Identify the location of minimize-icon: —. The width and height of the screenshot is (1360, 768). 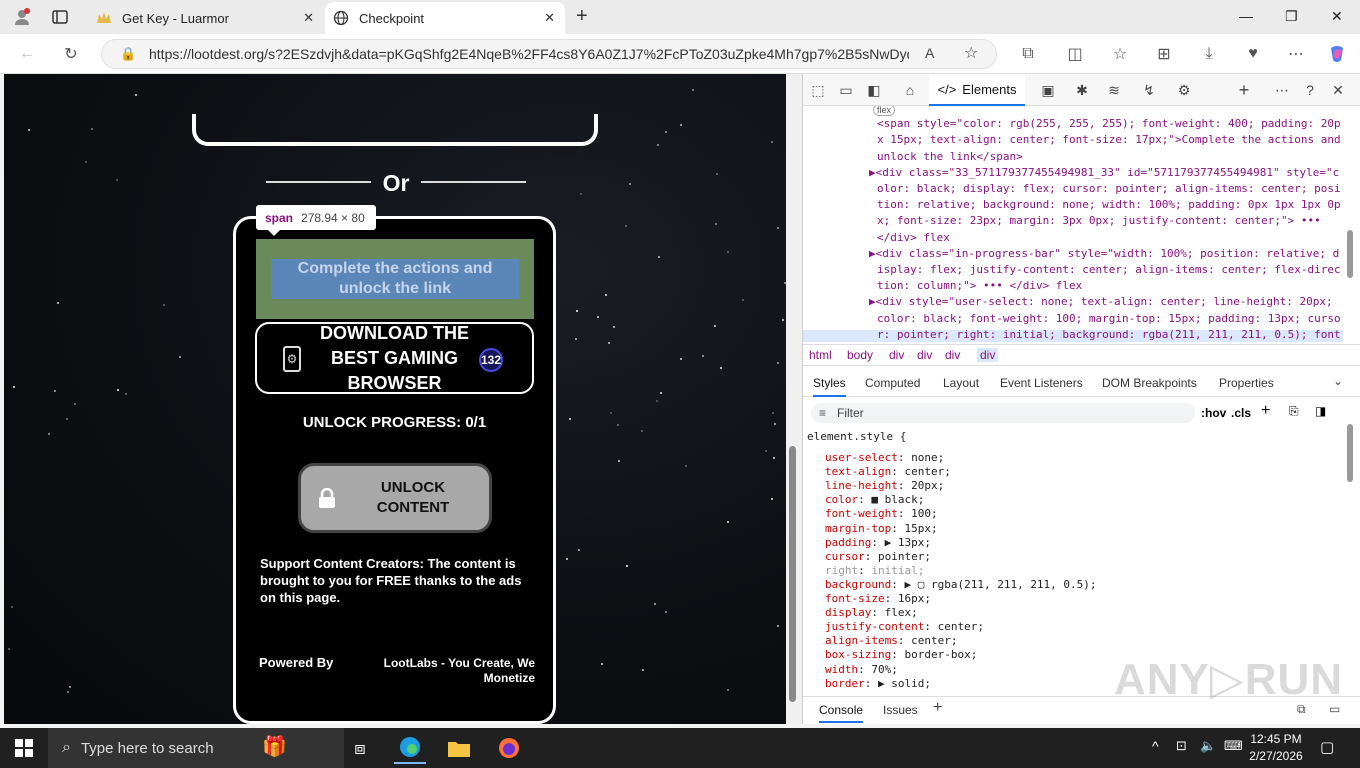
(1246, 16).